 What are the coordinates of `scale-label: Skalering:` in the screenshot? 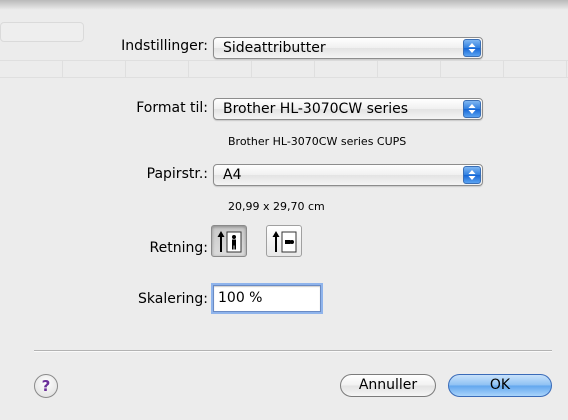 It's located at (173, 299).